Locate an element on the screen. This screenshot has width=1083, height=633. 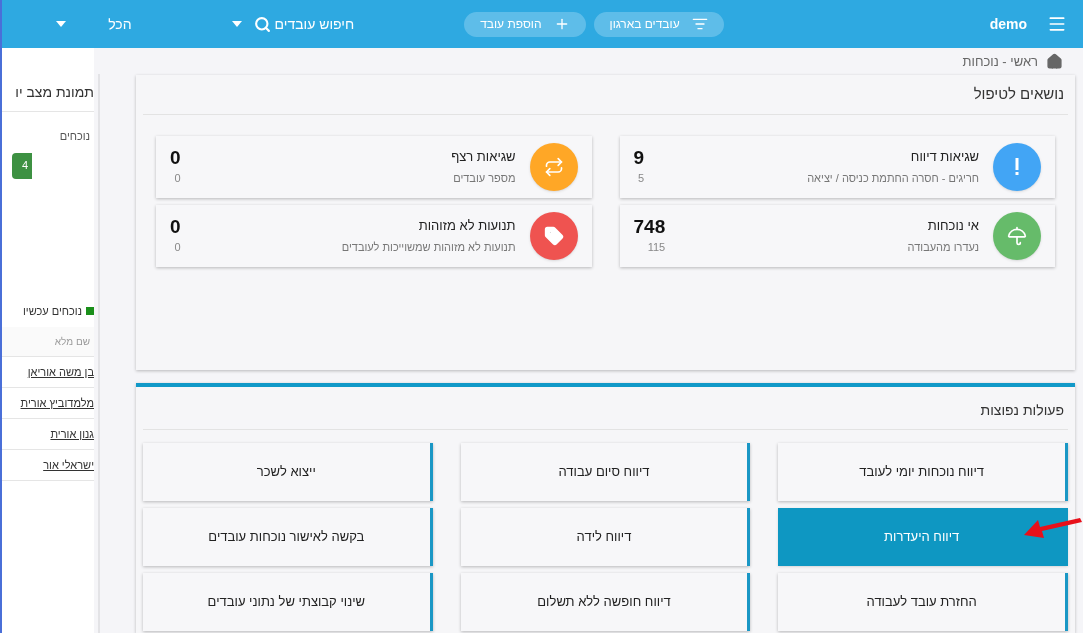
tag-icon is located at coordinates (553, 235).